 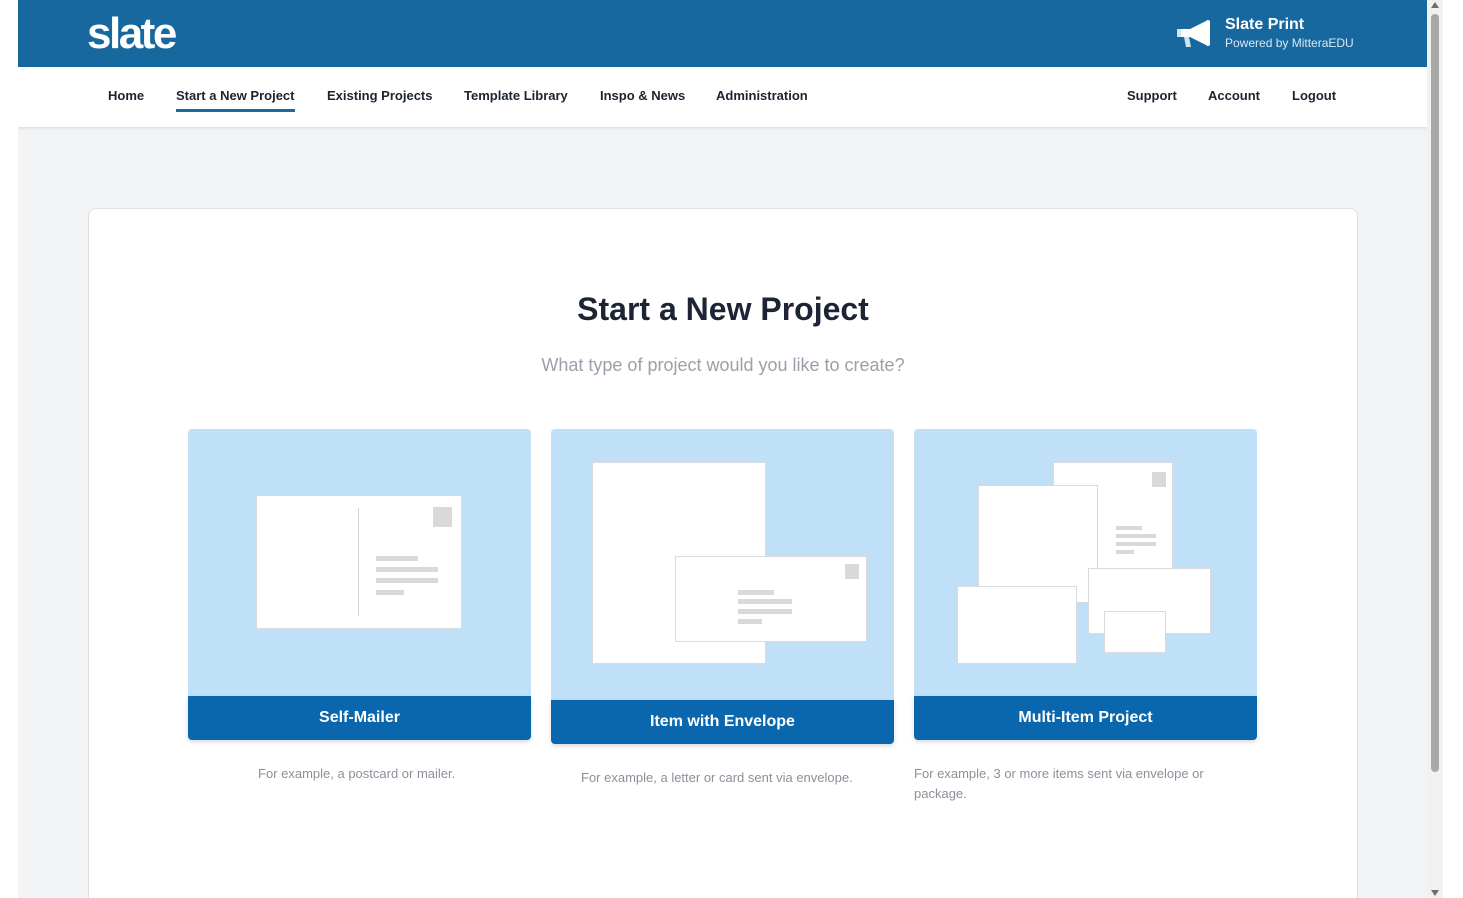 What do you see at coordinates (235, 100) in the screenshot?
I see `nav-start-new-project: Start a New Project` at bounding box center [235, 100].